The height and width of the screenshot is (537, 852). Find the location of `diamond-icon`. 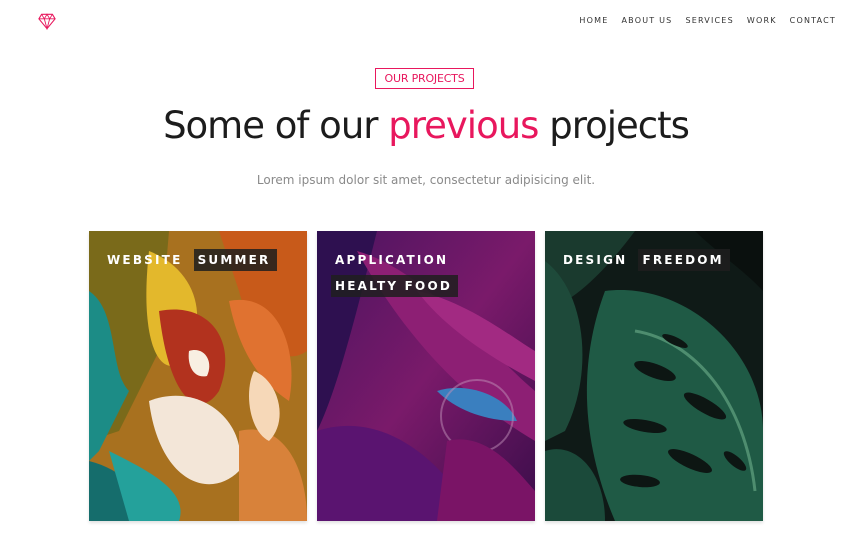

diamond-icon is located at coordinates (47, 21).